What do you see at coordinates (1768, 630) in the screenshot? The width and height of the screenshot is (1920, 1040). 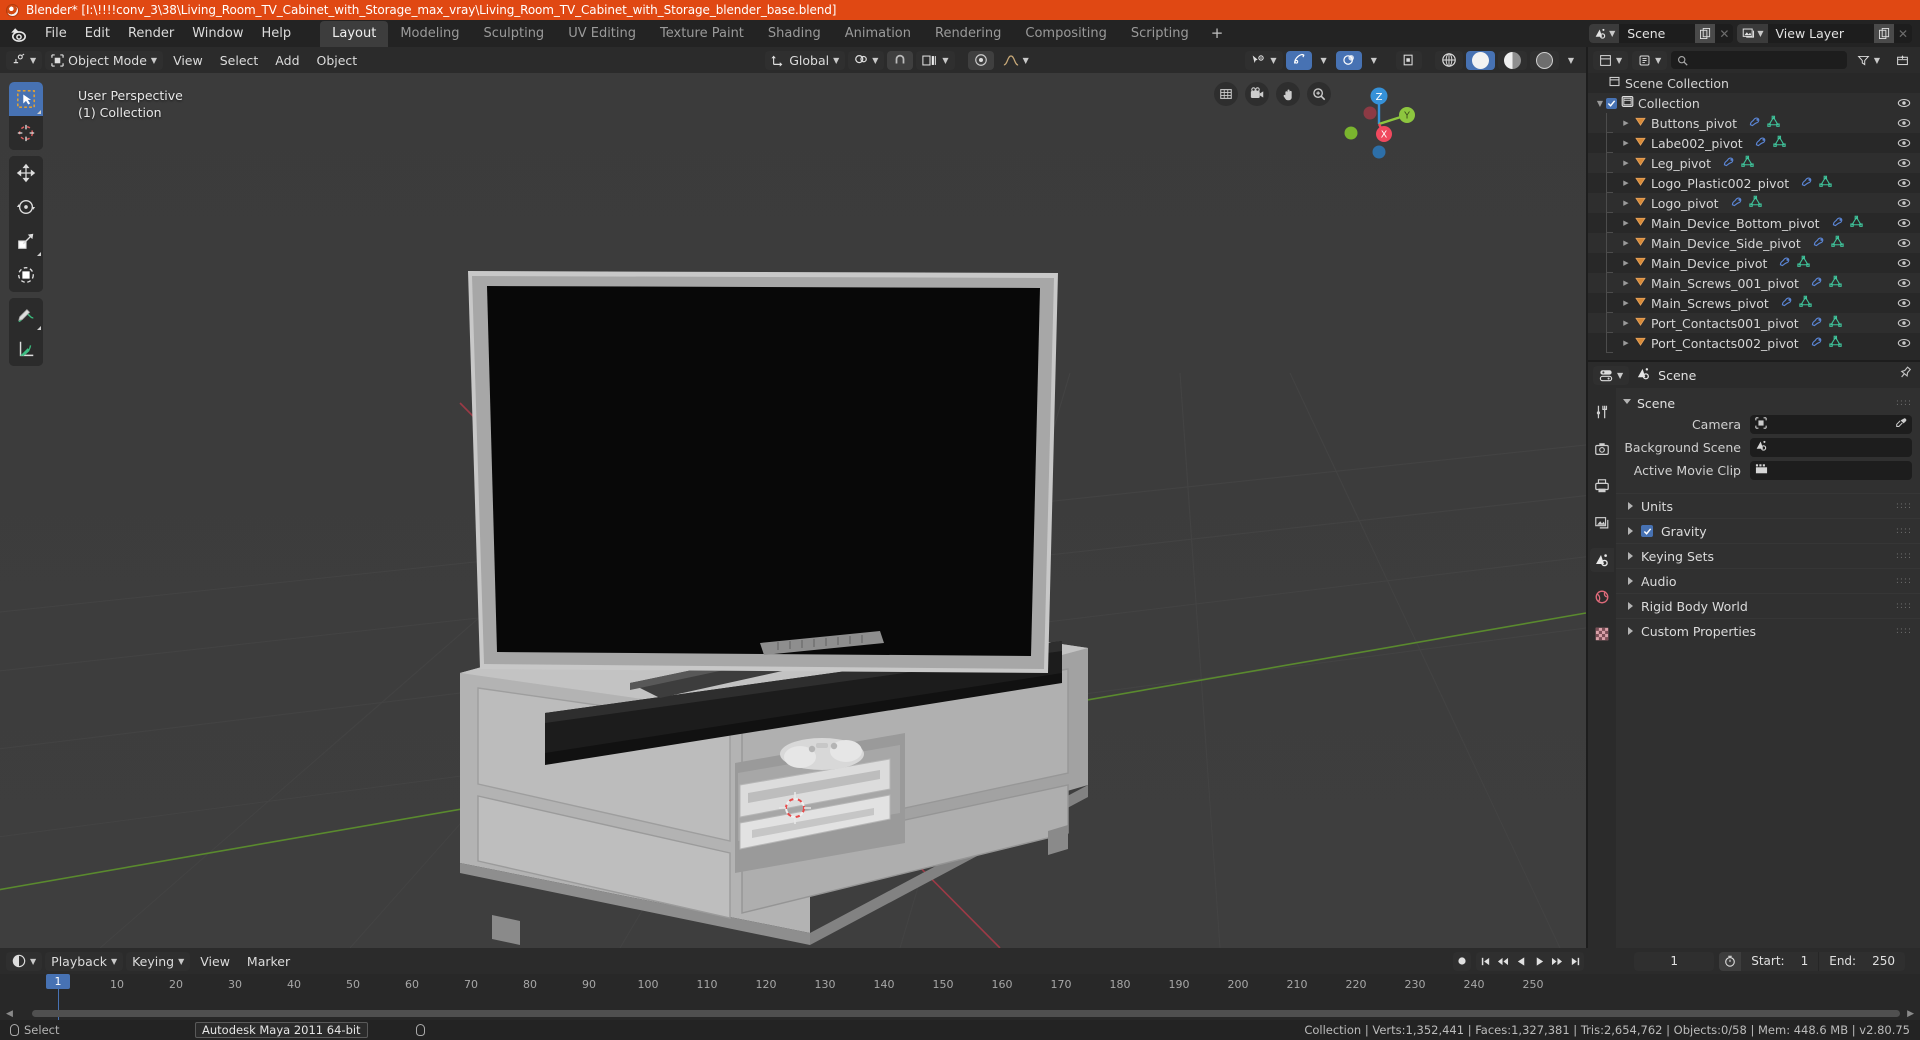 I see `property-section-custom-properties: Custom Properties::::` at bounding box center [1768, 630].